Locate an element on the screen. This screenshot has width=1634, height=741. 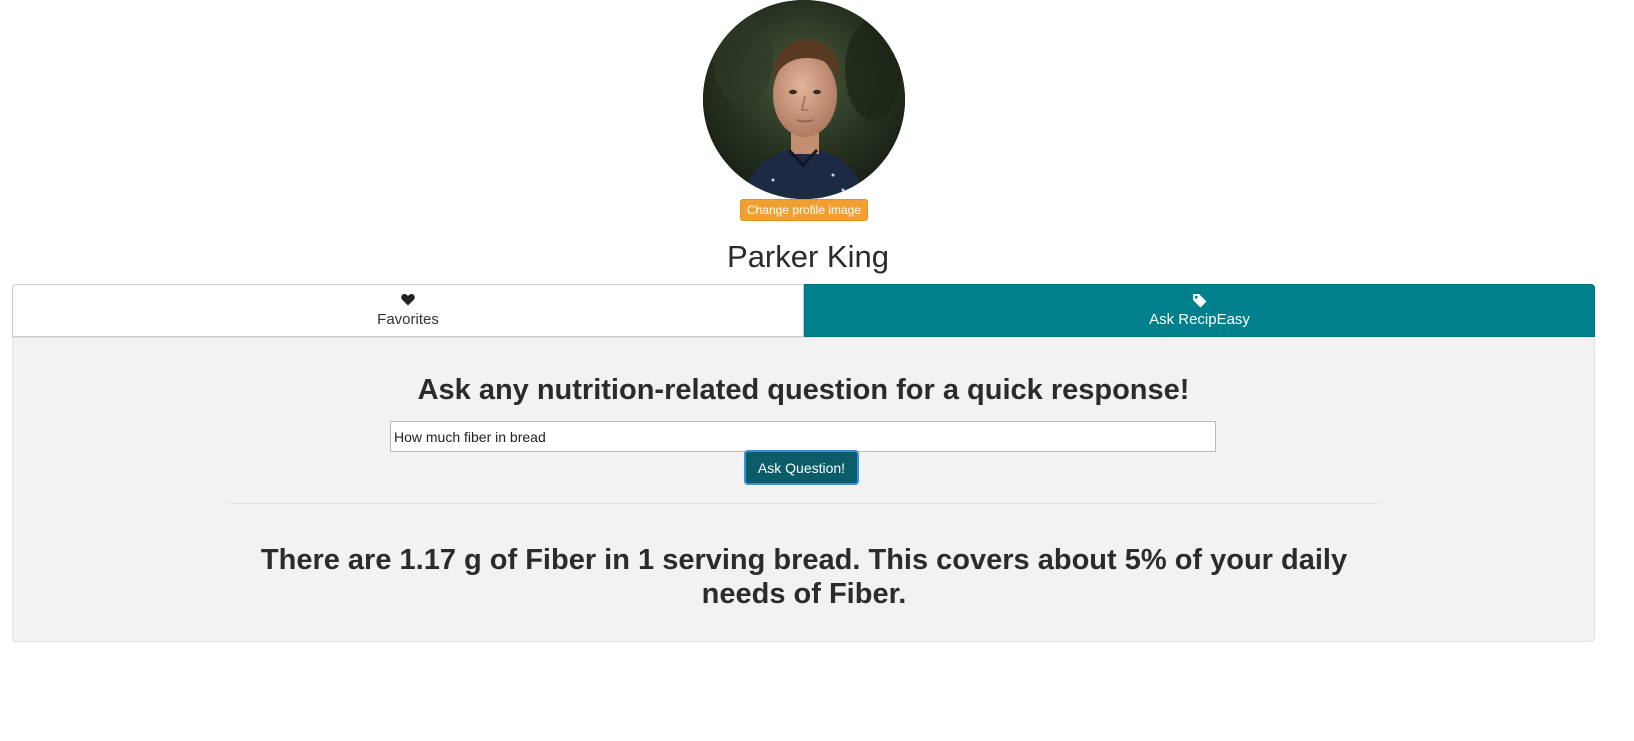
ask-question-button: Ask Question! is located at coordinates (801, 467).